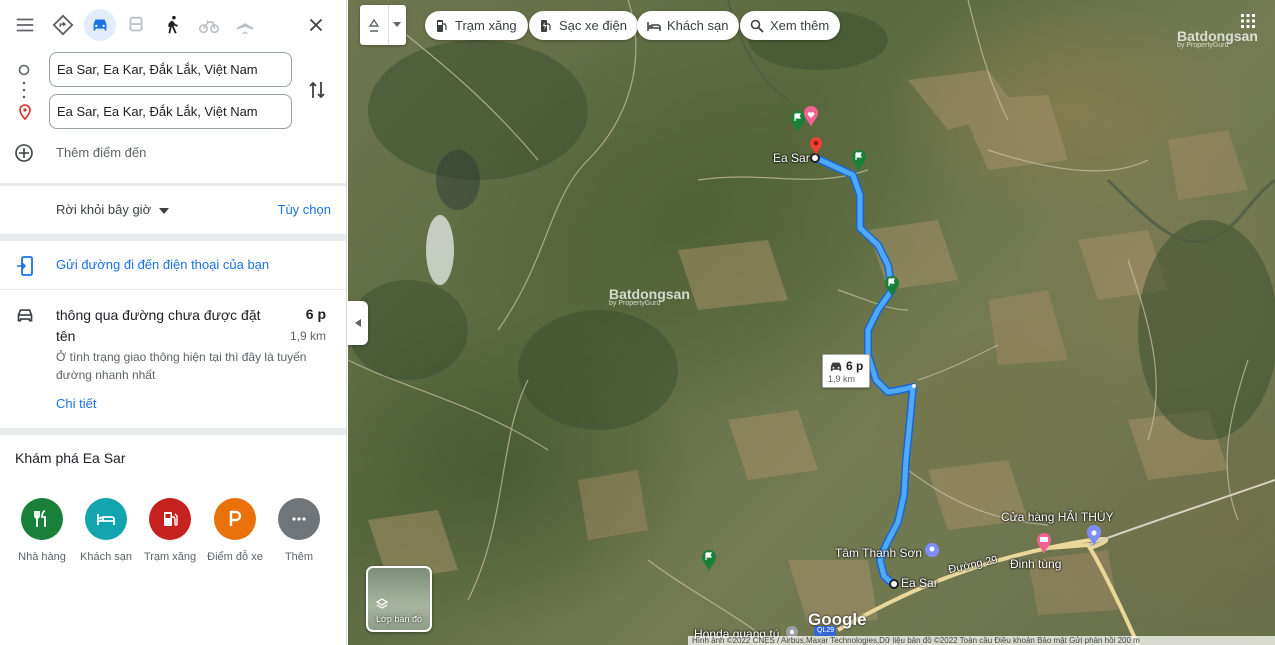  I want to click on origin-row: Ea Sar, Ea Kar, Đắk Lắk, Việt Nam, so click(173, 70).